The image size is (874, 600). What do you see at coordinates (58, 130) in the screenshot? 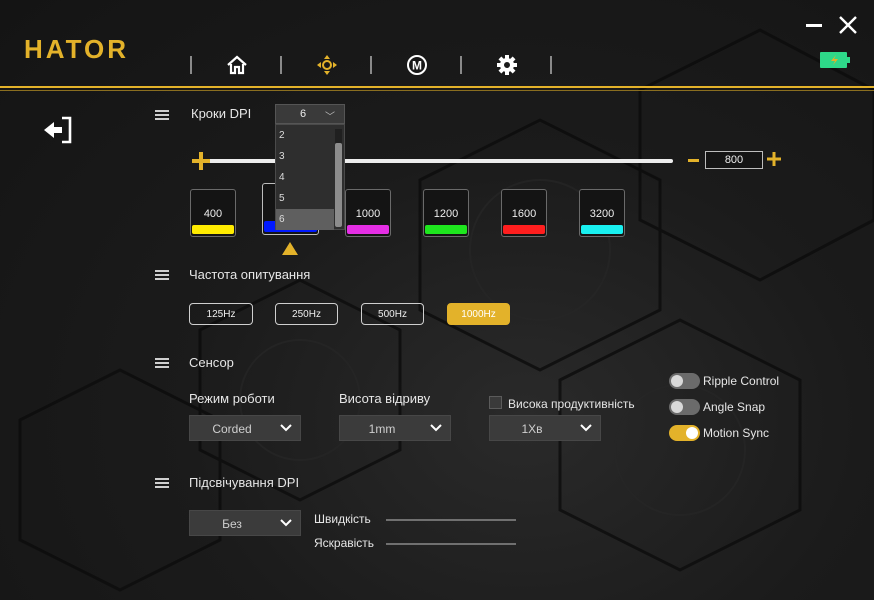
I see `back-icon` at bounding box center [58, 130].